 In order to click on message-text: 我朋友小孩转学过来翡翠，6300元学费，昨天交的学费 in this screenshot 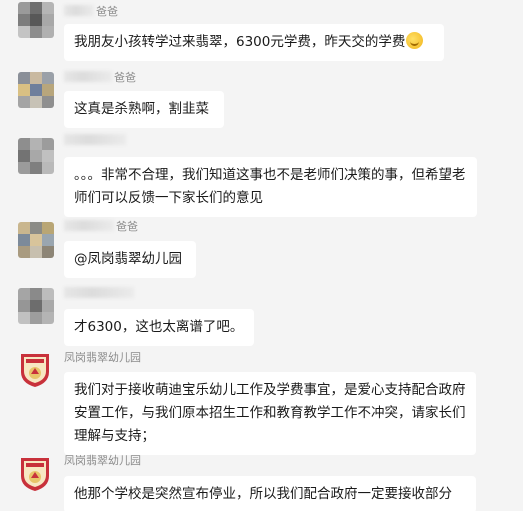, I will do `click(240, 42)`.